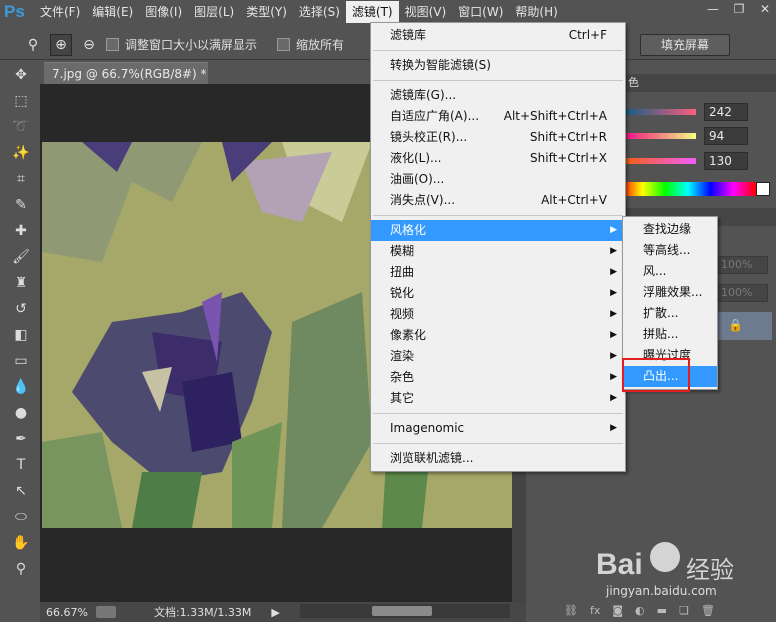 The width and height of the screenshot is (776, 622). Describe the element at coordinates (658, 136) in the screenshot. I see `green-slider` at that location.